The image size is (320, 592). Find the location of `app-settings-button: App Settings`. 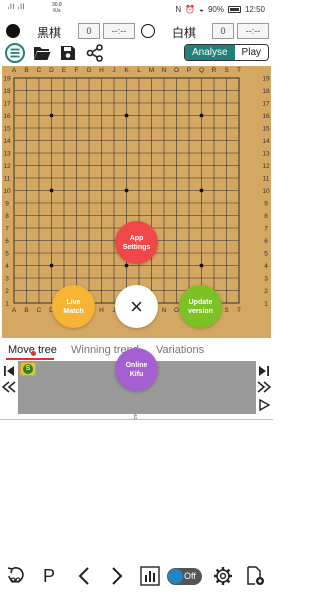

app-settings-button: App Settings is located at coordinates (136, 242).